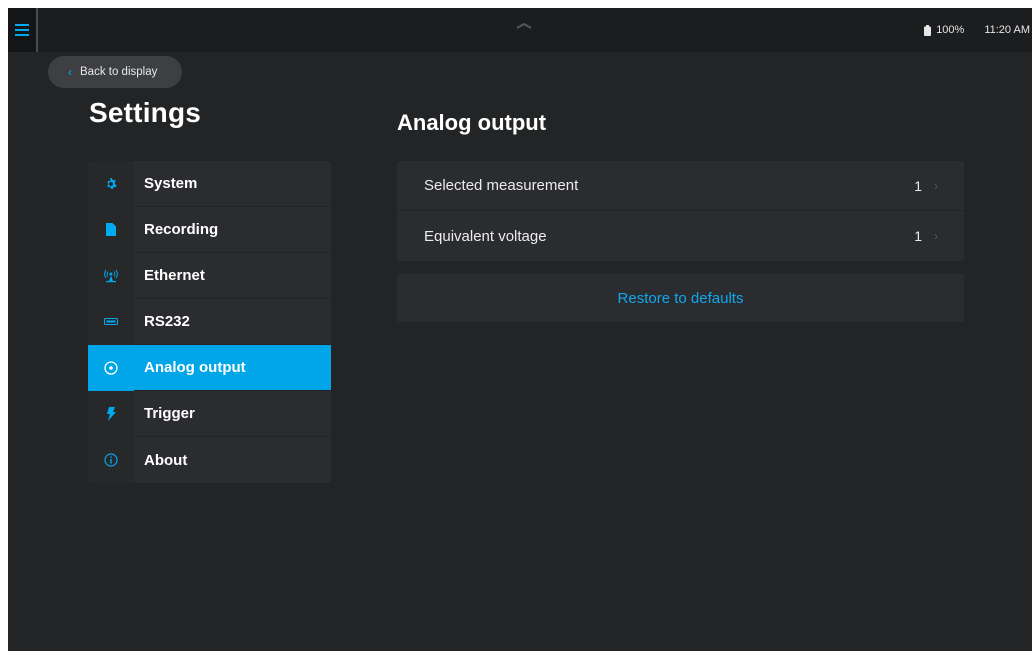 Image resolution: width=1032 pixels, height=651 pixels. Describe the element at coordinates (167, 321) in the screenshot. I see `sidebar-item-label: RS232` at that location.